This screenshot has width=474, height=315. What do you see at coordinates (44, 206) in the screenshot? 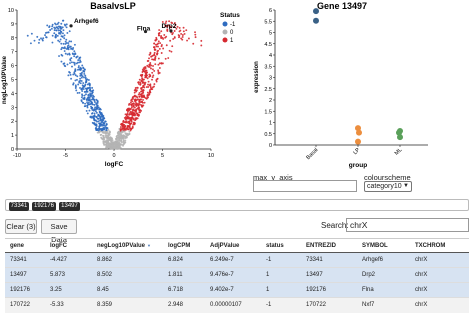
I see `selected-tag: 192176` at bounding box center [44, 206].